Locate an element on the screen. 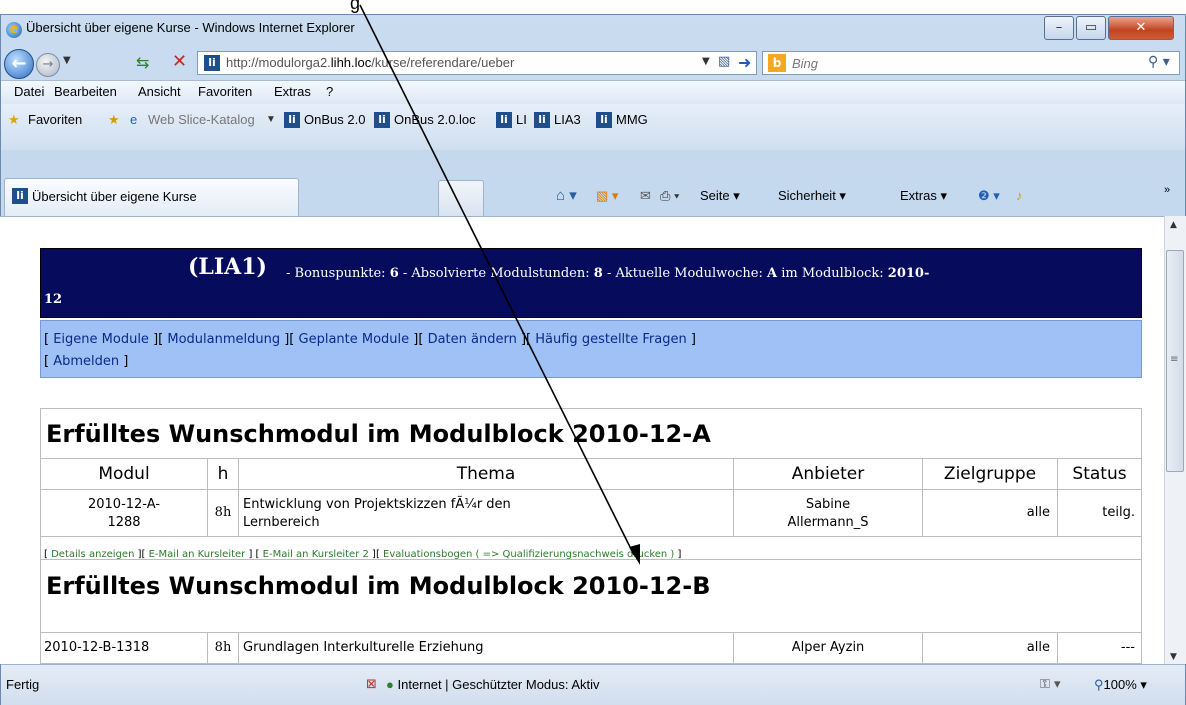  thema-line: Entwicklung von Projektskizzen fÃ¼r den is located at coordinates (377, 504).